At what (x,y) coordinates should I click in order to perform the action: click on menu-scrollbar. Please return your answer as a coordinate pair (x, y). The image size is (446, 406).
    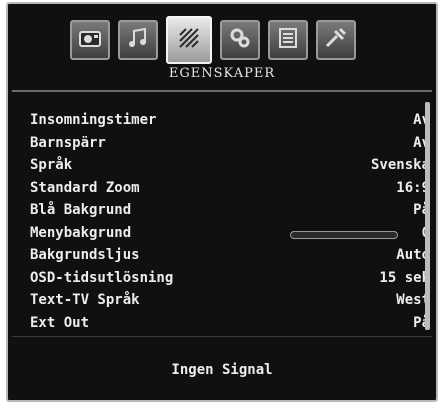
    Looking at the image, I should click on (427, 216).